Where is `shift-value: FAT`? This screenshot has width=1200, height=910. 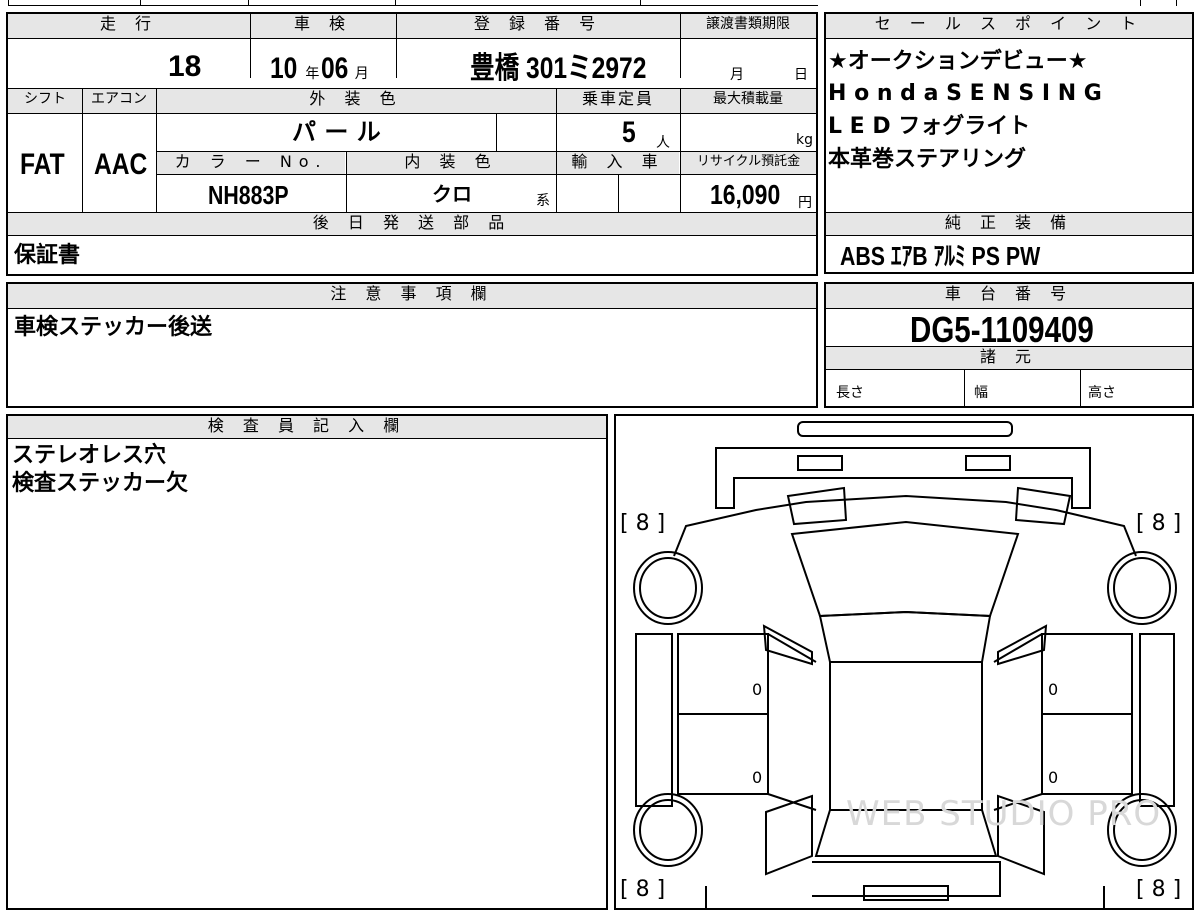 shift-value: FAT is located at coordinates (42, 164).